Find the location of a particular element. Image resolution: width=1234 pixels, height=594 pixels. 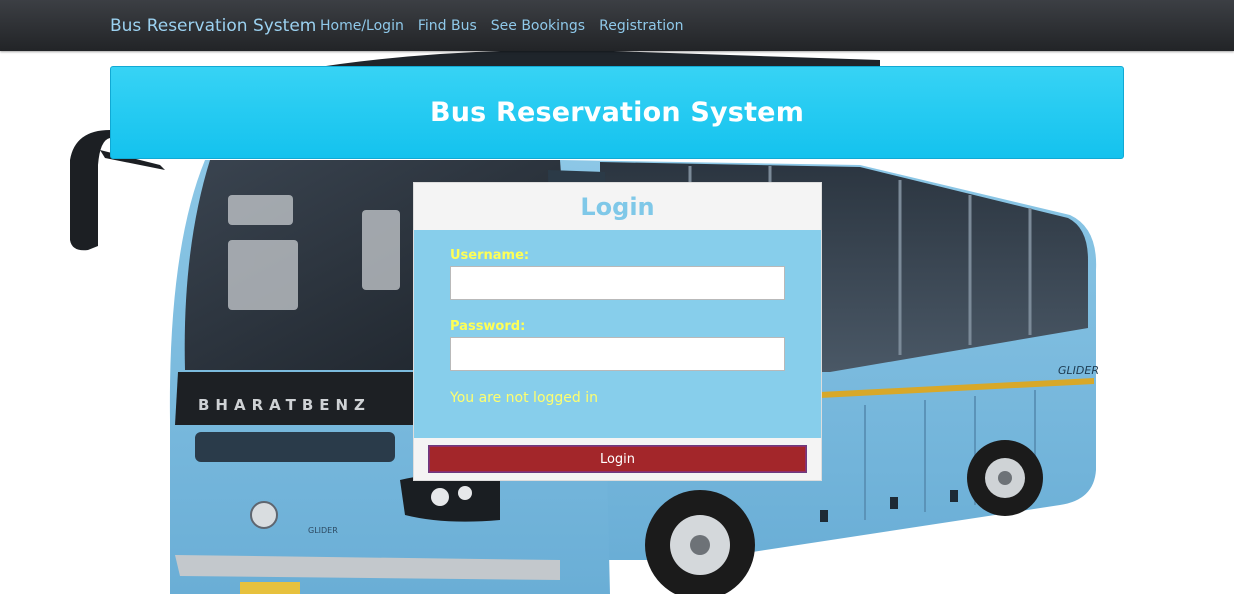

nav-link-home-login: Home/Login is located at coordinates (362, 26).